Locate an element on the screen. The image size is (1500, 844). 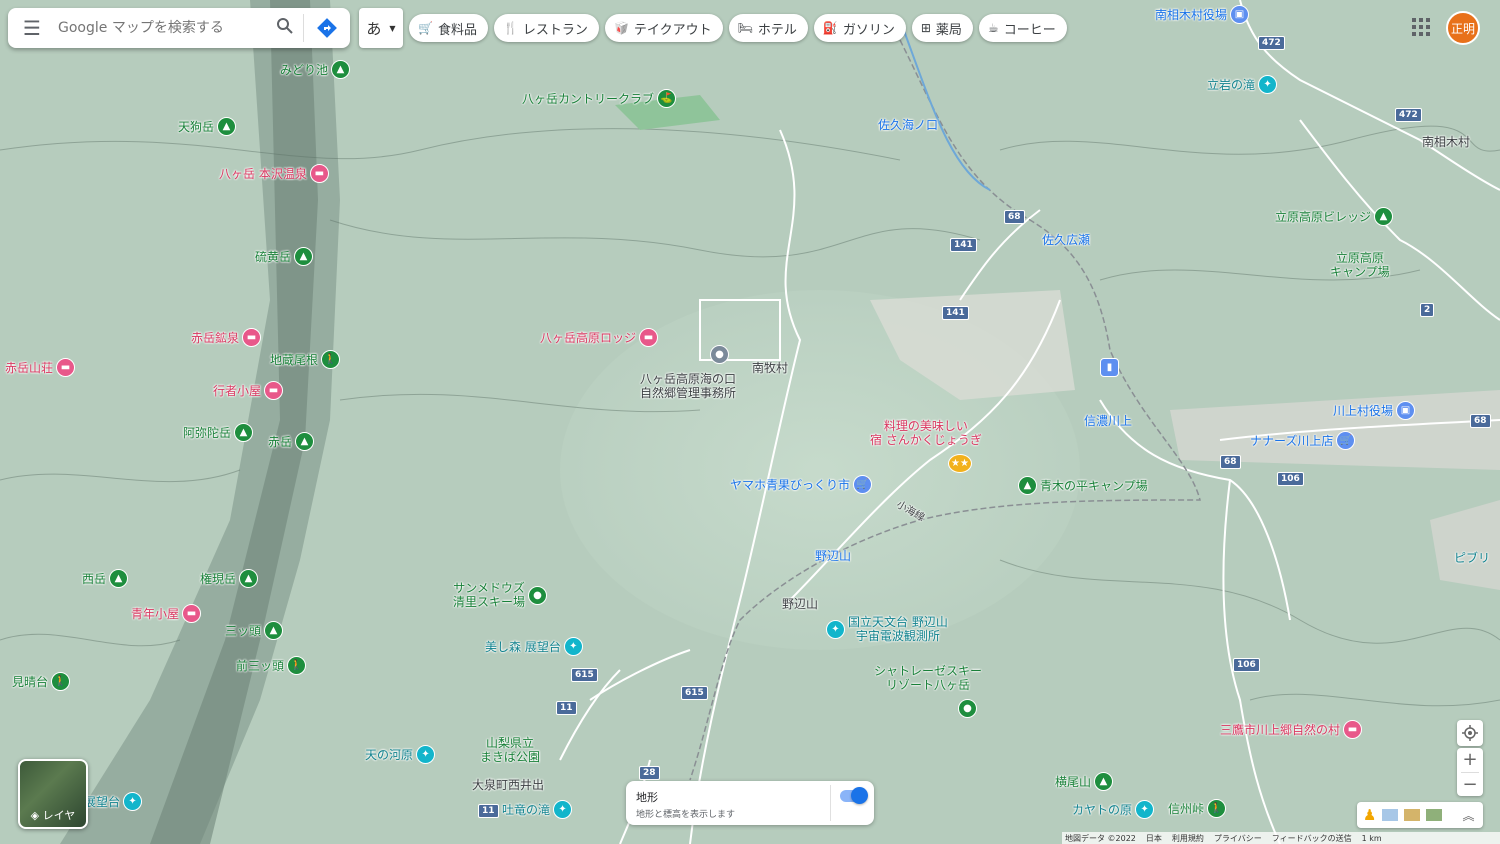
poi-utsukushimori: 美し森 展望台 ✦ is located at coordinates (534, 646).